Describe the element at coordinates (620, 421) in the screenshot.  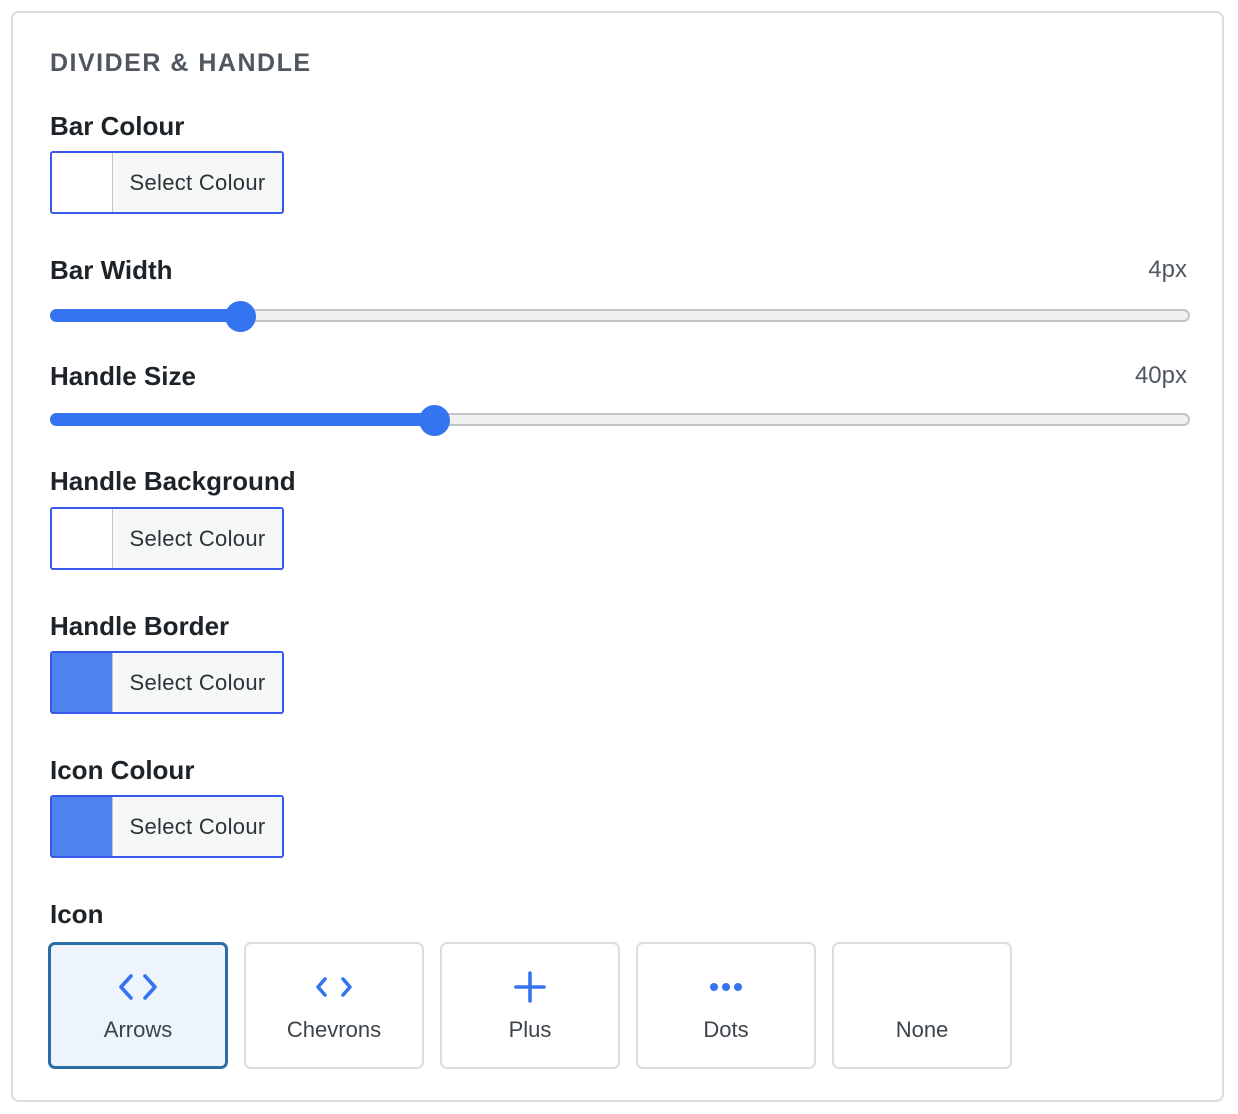
I see `handle-size-slider` at that location.